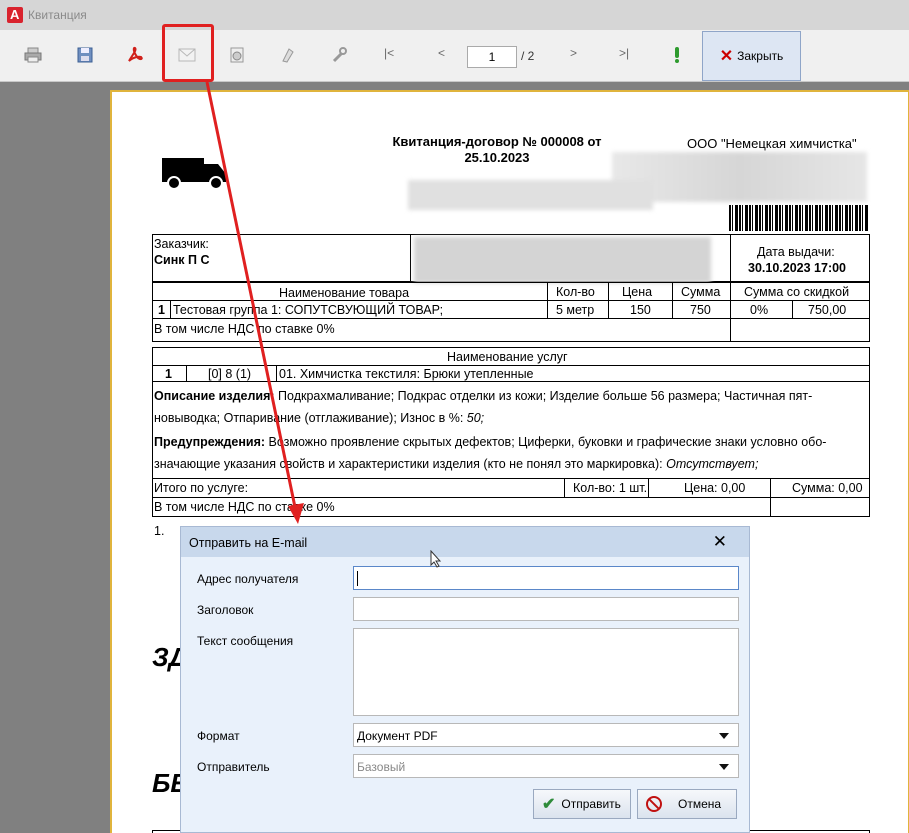  Describe the element at coordinates (201, 488) in the screenshot. I see `service-total-label: Итого по услуге:` at that location.